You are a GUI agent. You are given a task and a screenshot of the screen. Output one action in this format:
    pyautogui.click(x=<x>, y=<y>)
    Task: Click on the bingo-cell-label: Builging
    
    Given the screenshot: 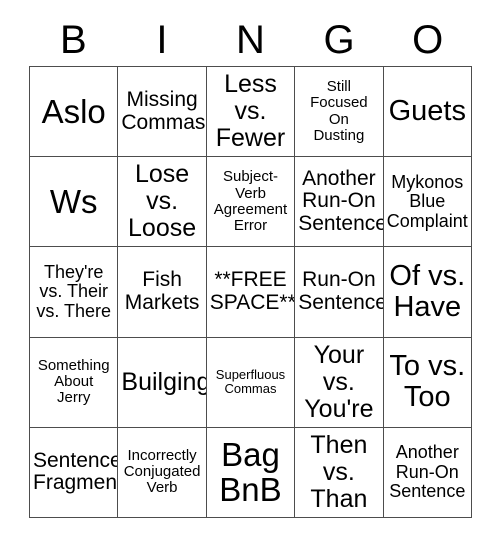 What is the action you would take?
    pyautogui.click(x=164, y=381)
    